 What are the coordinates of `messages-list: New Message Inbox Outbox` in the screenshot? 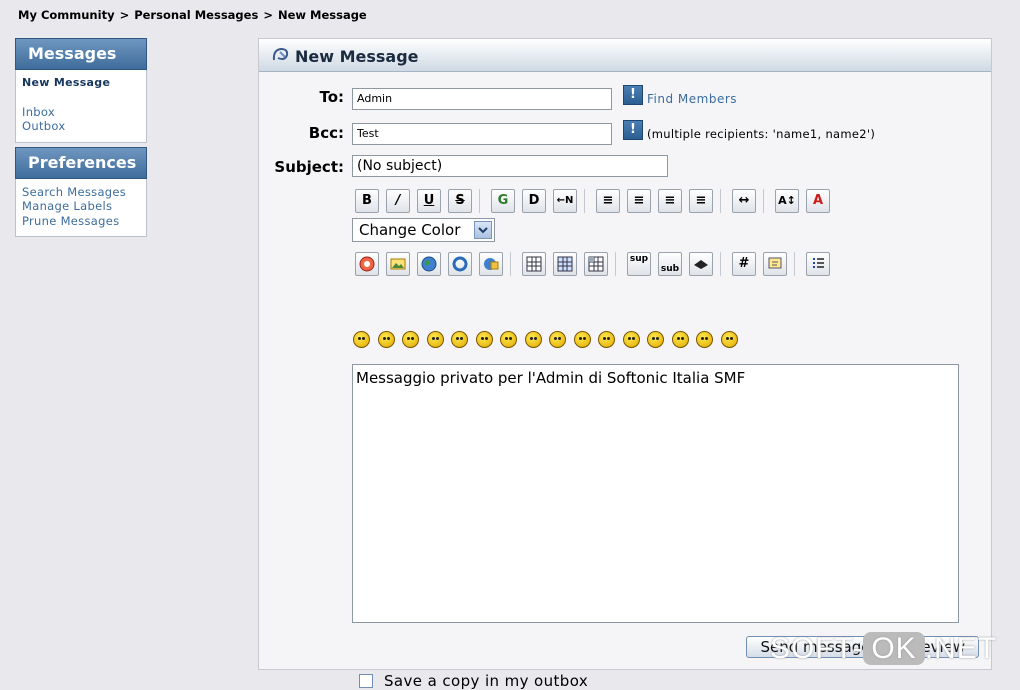 It's located at (81, 106).